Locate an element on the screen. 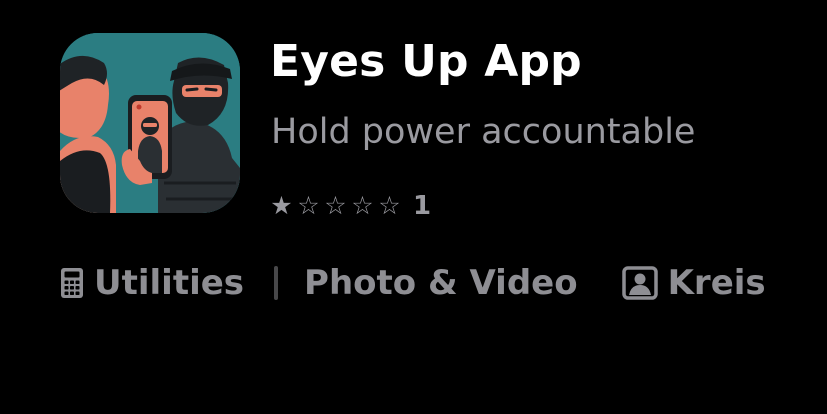  phone-figure is located at coordinates (146, 140).